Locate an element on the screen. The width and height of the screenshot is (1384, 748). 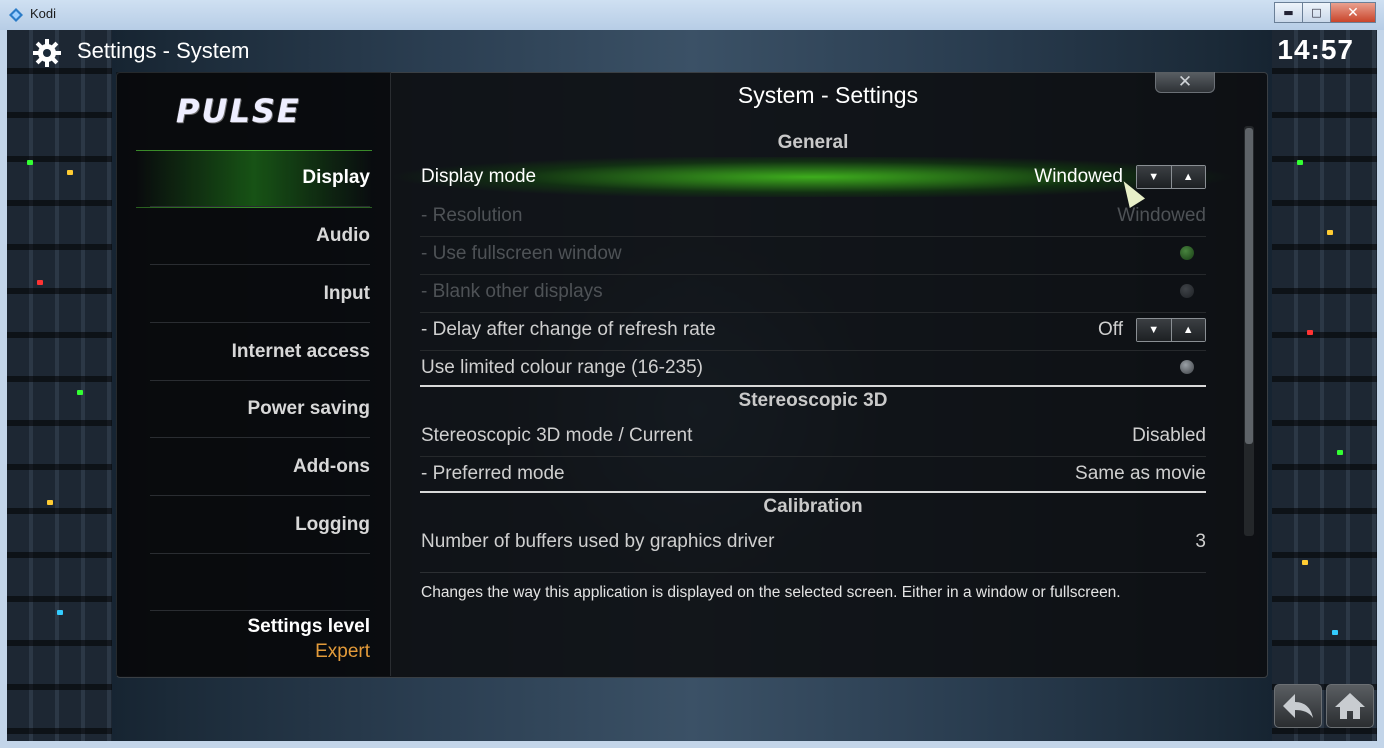
window-close-button: ✕ is located at coordinates (1353, 12).